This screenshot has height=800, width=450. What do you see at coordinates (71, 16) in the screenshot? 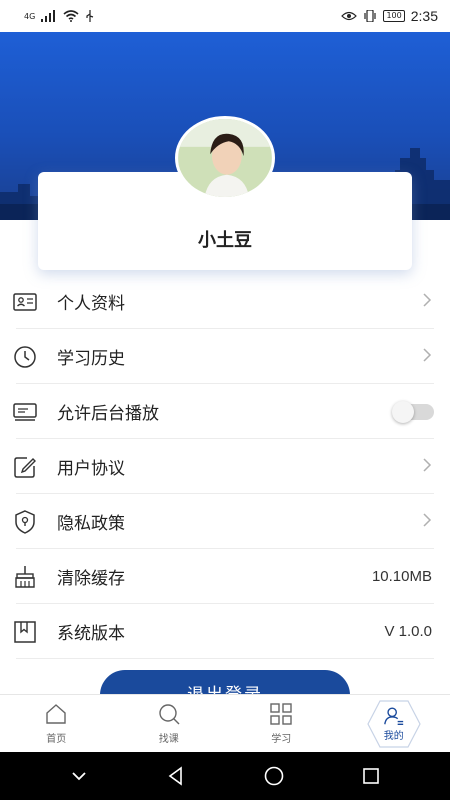
I see `wifi-icon` at bounding box center [71, 16].